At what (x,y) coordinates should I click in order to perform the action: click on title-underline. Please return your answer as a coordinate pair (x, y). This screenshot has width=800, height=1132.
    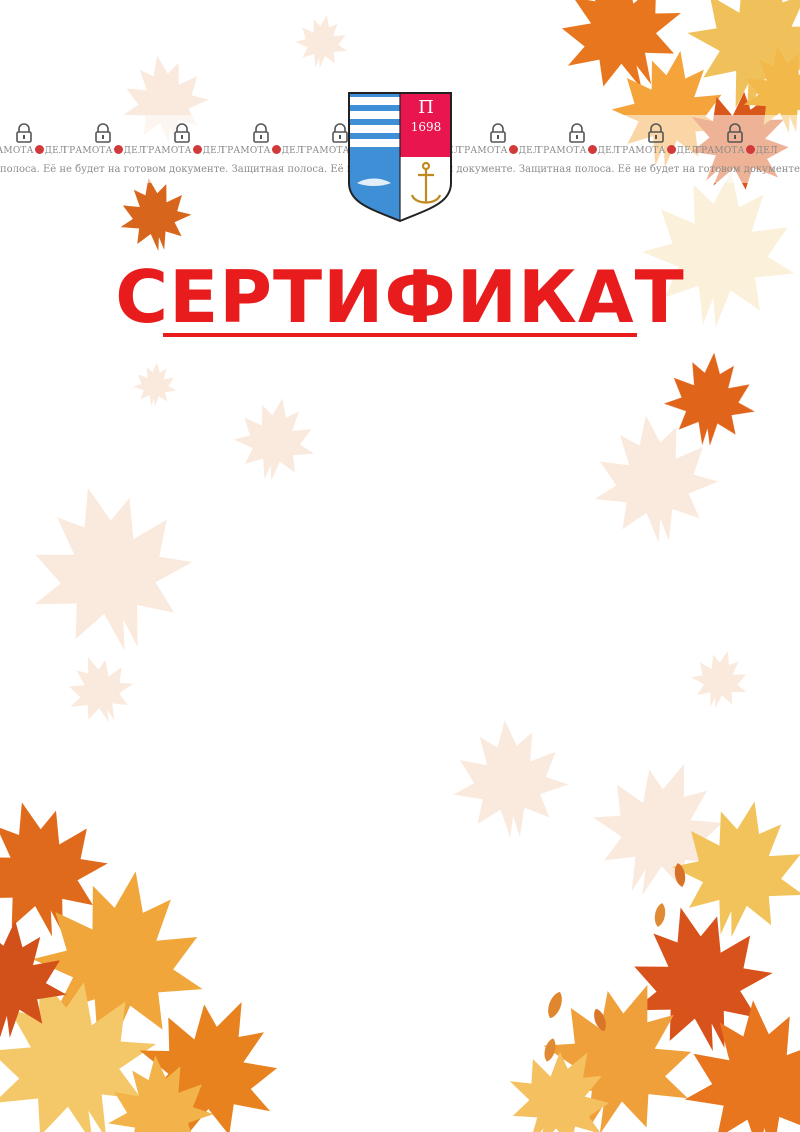
    Looking at the image, I should click on (400, 335).